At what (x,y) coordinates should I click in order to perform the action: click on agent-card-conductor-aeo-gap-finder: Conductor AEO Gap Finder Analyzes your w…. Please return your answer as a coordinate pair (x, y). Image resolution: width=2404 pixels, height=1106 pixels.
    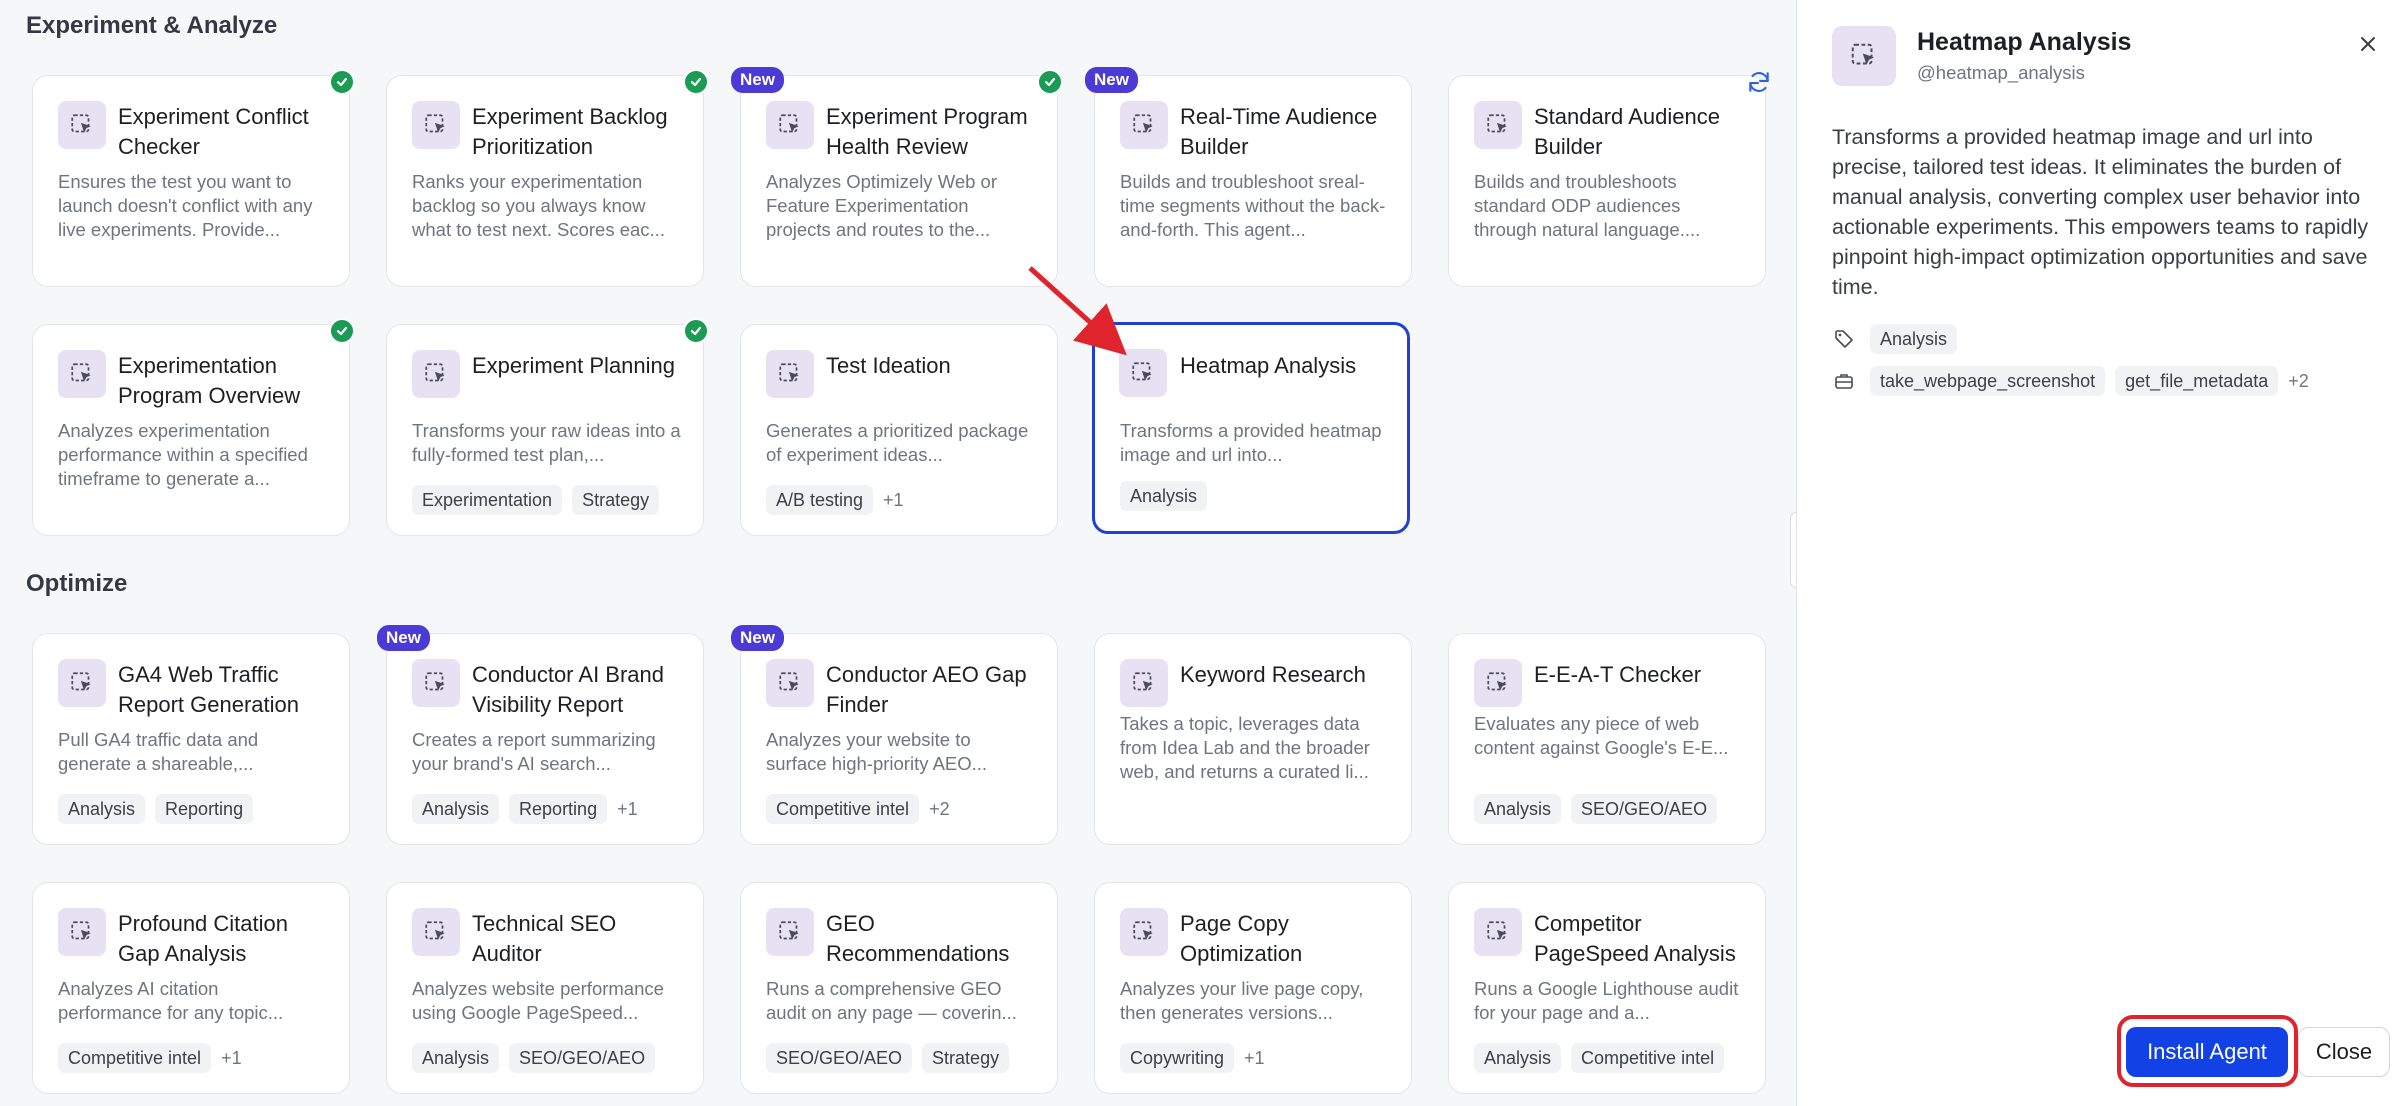
    Looking at the image, I should click on (894, 735).